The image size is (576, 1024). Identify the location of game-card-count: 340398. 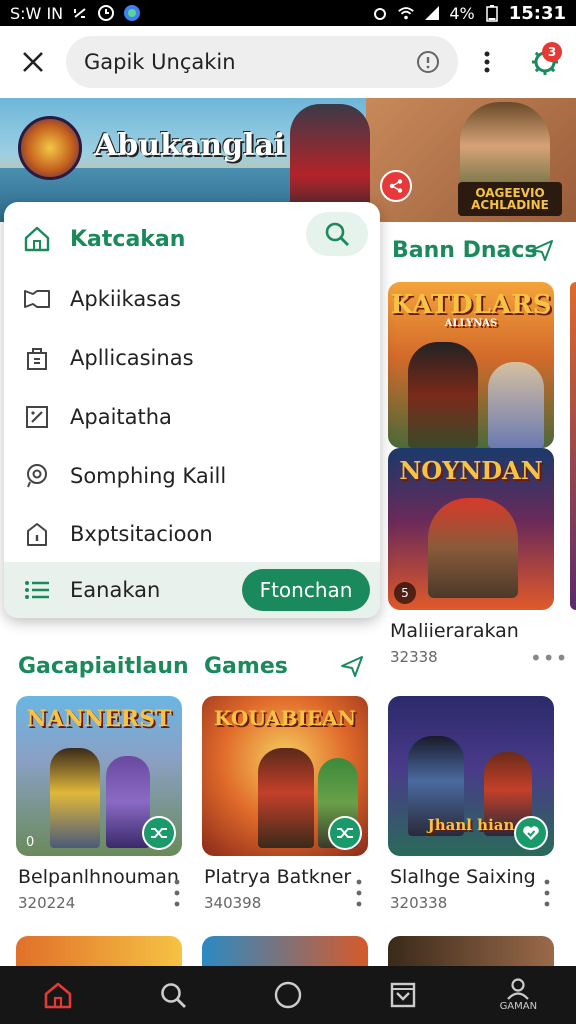
(233, 903).